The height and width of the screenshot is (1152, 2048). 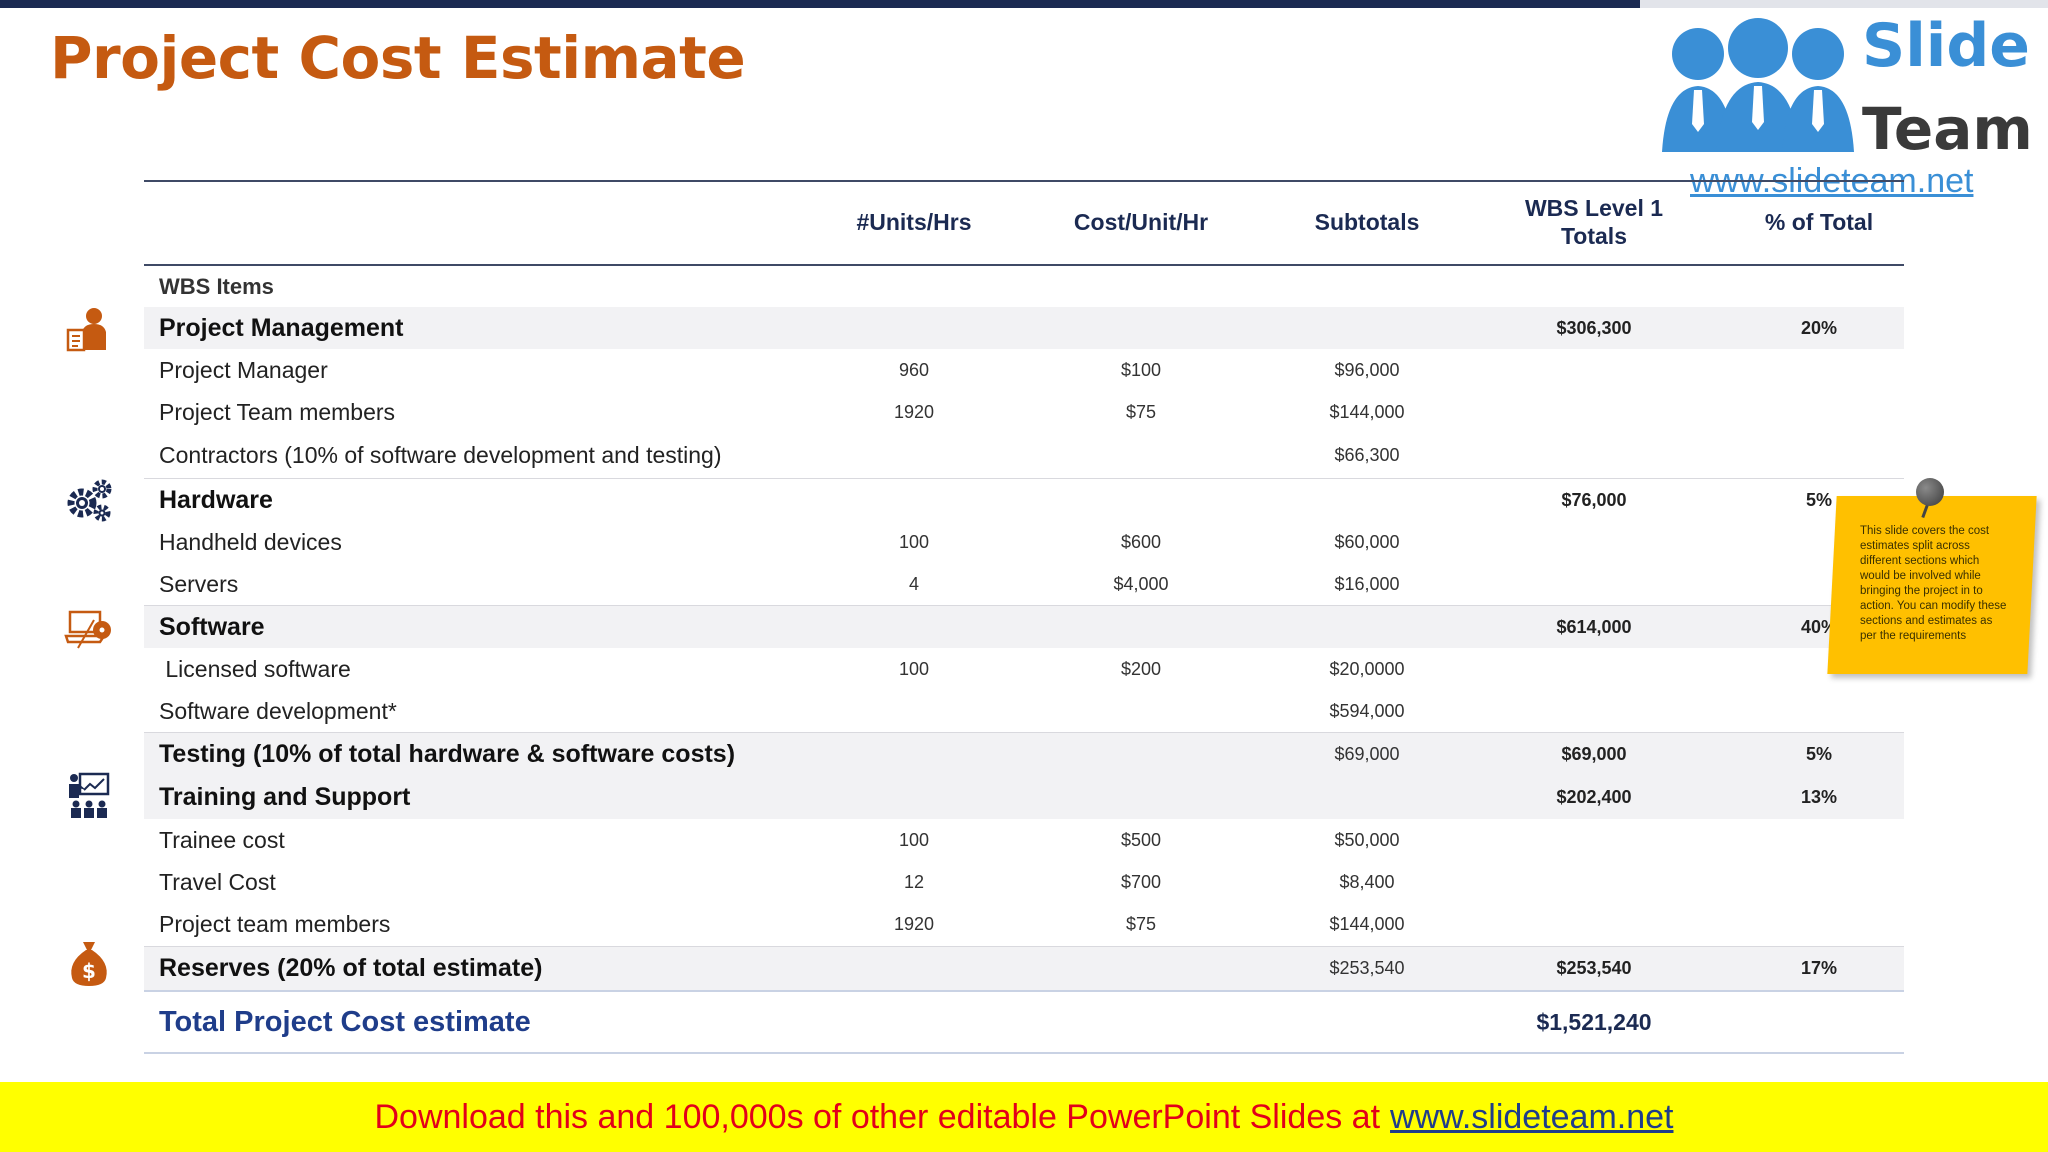 What do you see at coordinates (1141, 668) in the screenshot?
I see `row-cost: $200` at bounding box center [1141, 668].